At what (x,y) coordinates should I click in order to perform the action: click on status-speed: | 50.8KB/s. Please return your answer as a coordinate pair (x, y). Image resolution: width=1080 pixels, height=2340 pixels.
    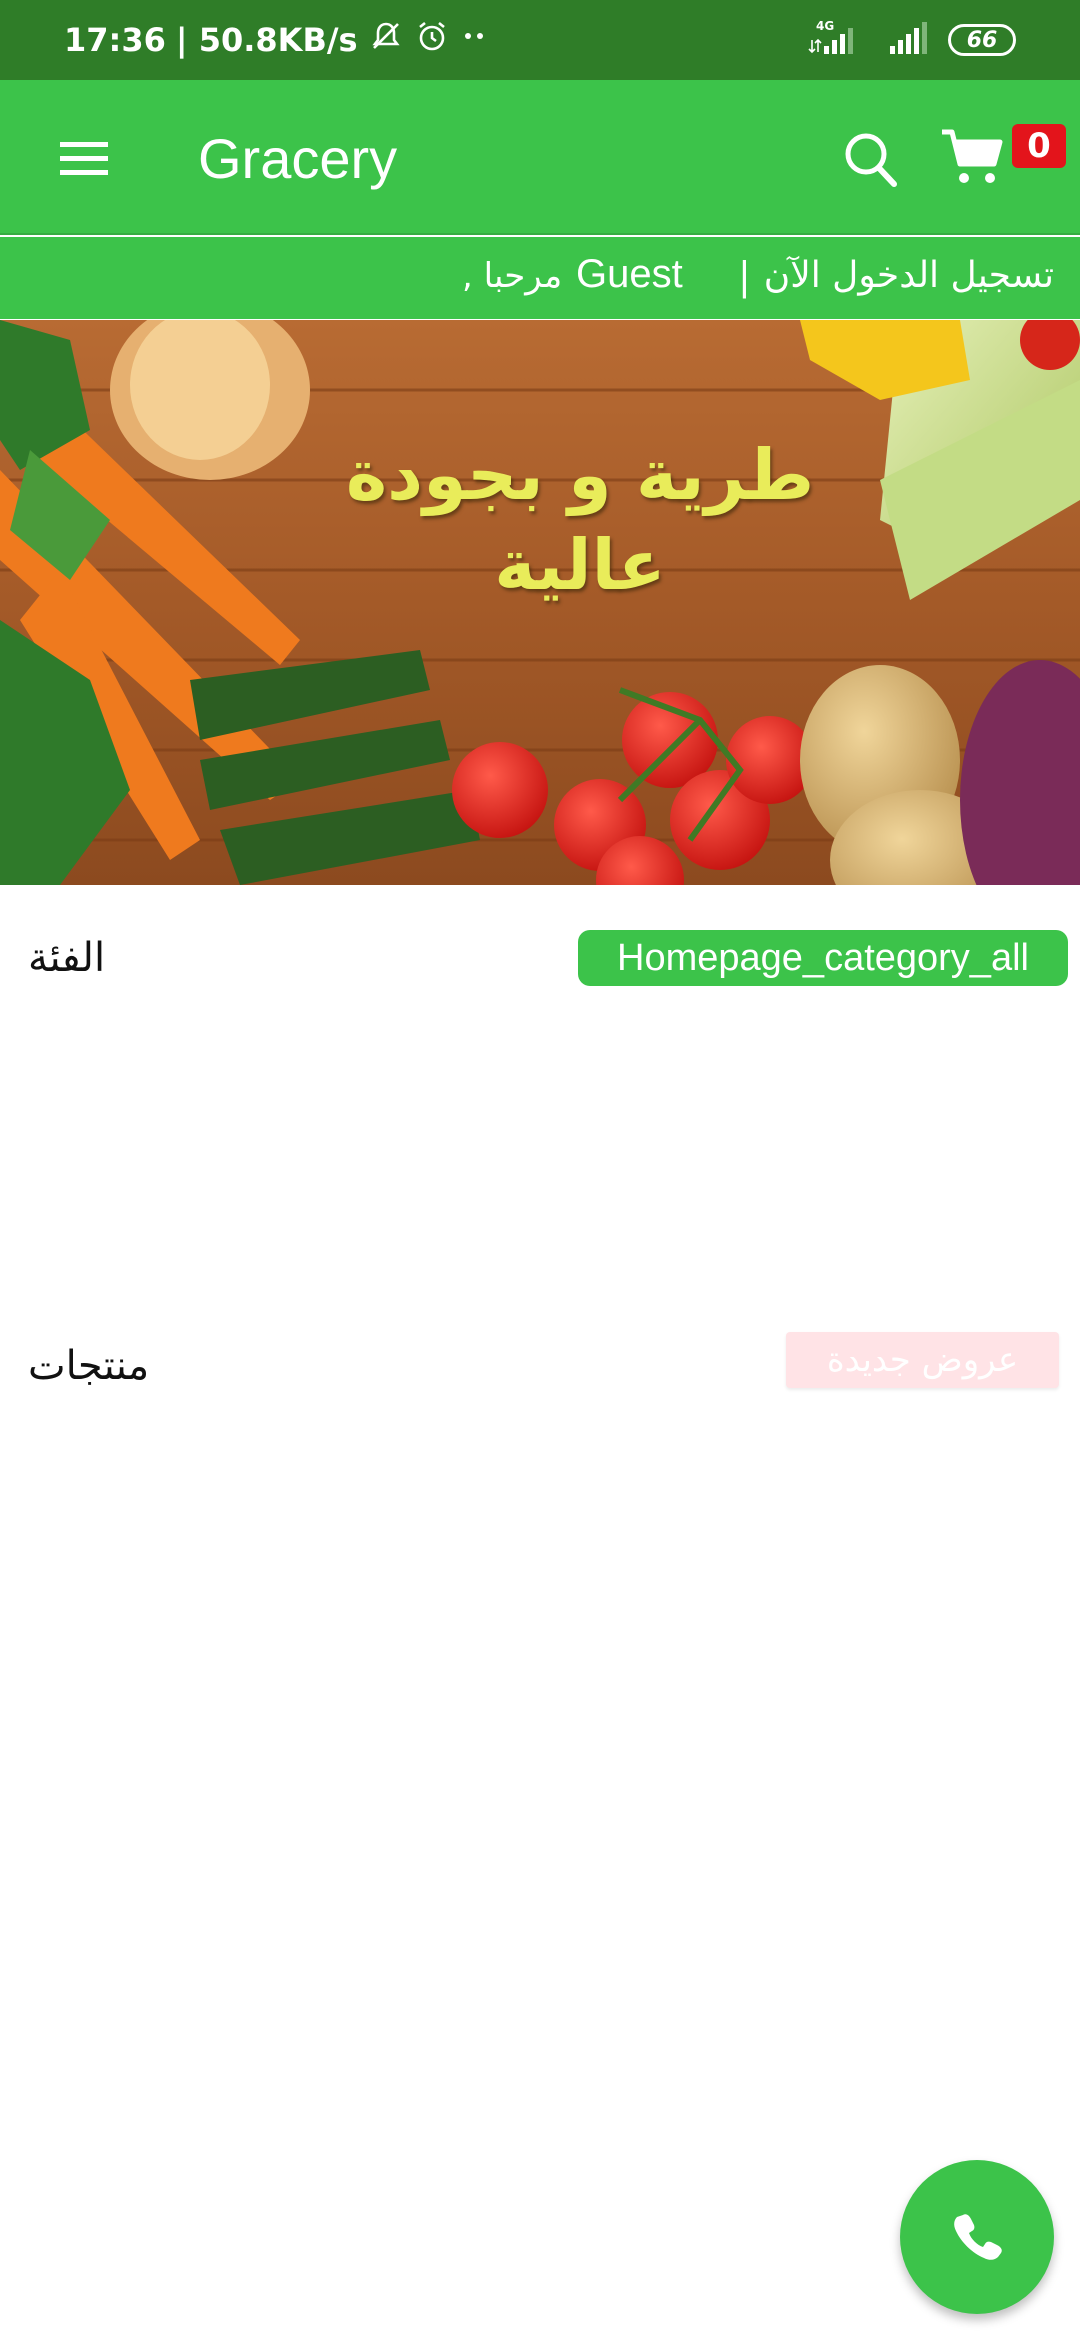
    Looking at the image, I should click on (266, 40).